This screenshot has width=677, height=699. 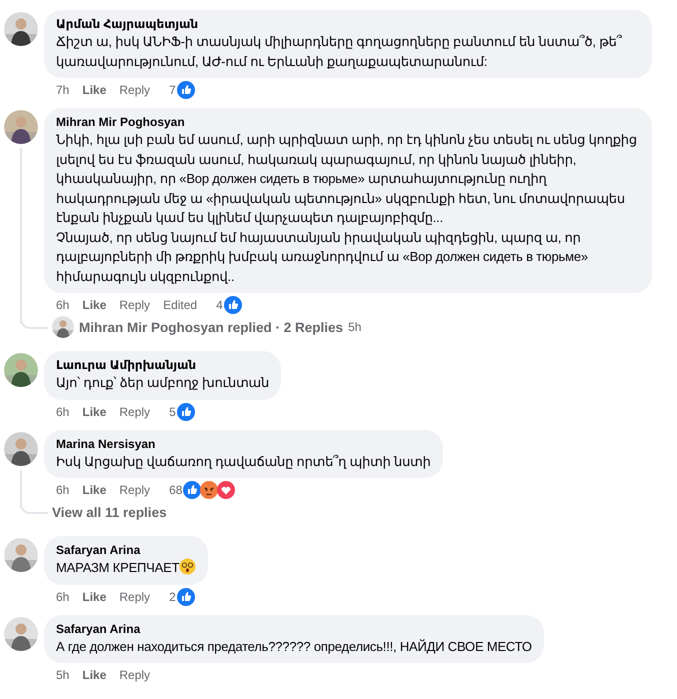 What do you see at coordinates (175, 490) in the screenshot?
I see `reaction-count: 68` at bounding box center [175, 490].